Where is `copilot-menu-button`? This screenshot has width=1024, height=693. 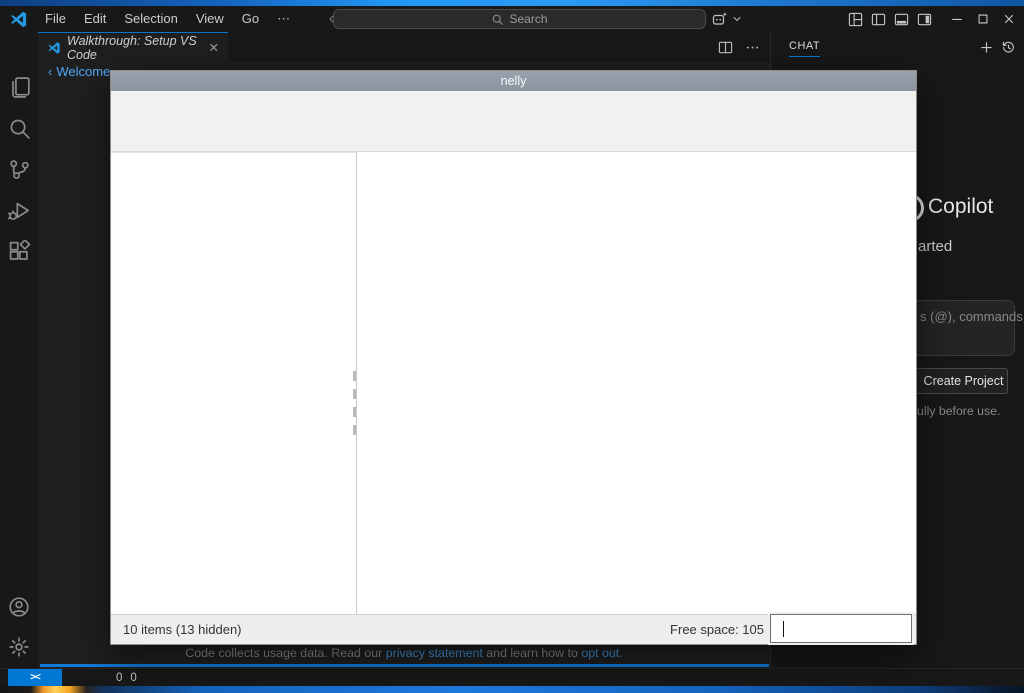 copilot-menu-button is located at coordinates (727, 19).